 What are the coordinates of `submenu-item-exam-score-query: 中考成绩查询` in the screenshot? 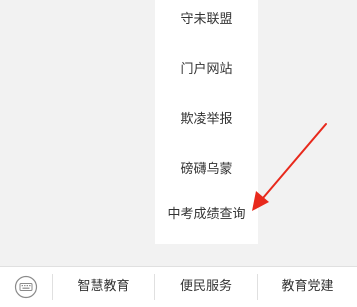 It's located at (206, 215).